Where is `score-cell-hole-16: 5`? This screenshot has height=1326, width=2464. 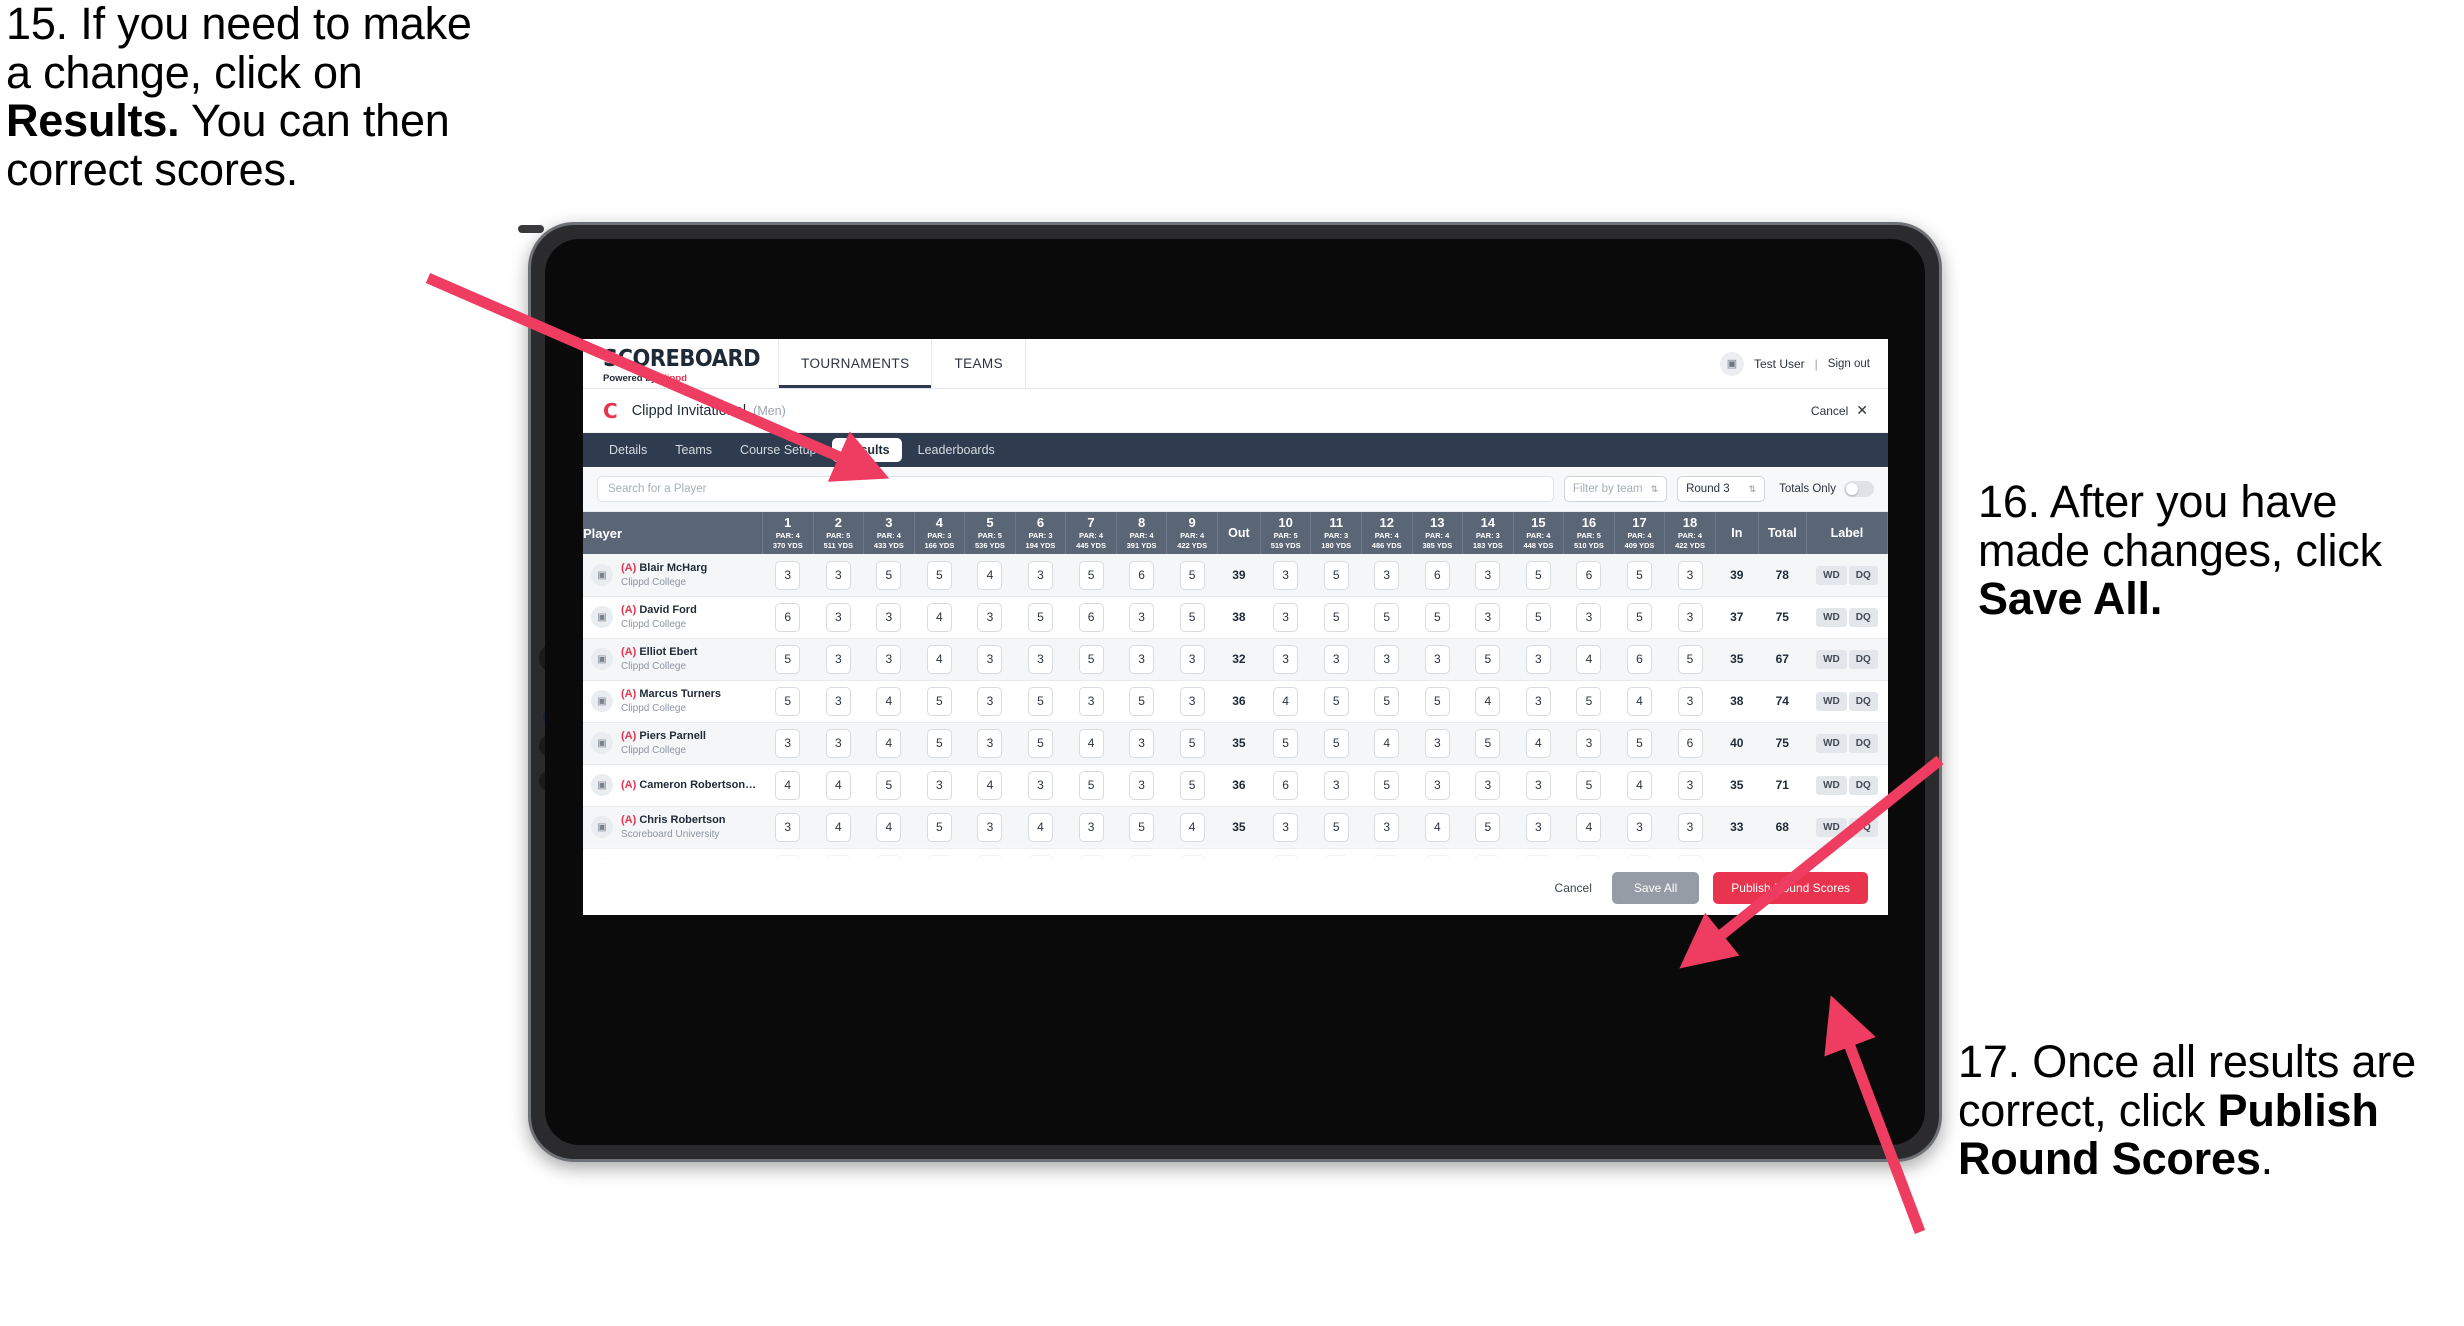
score-cell-hole-16: 5 is located at coordinates (1589, 785).